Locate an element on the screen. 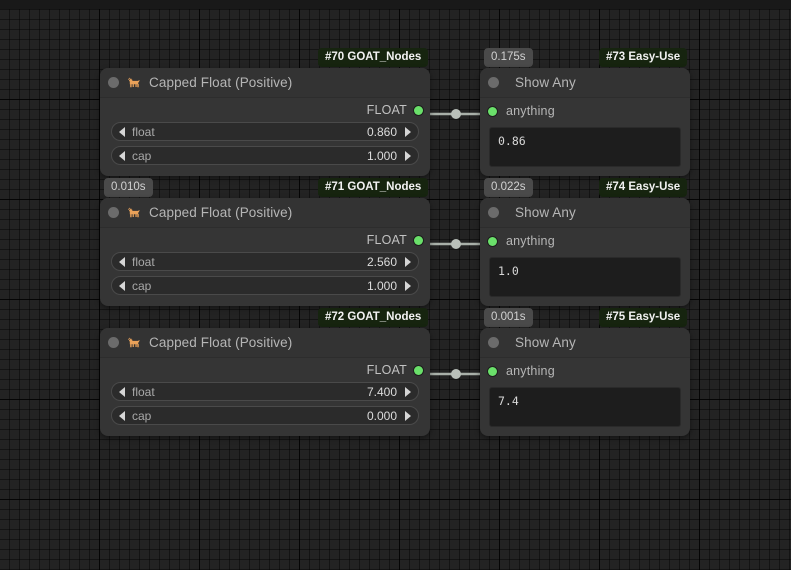  node-body: FLOAT float 0.860 cap 1.000 is located at coordinates (265, 135).